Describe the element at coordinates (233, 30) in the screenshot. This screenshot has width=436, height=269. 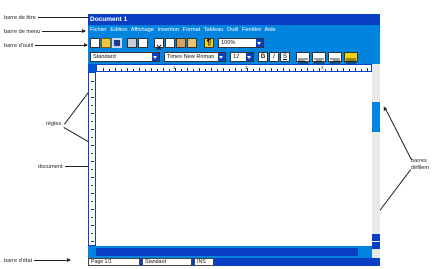
I see `menu-tools: Outil` at that location.